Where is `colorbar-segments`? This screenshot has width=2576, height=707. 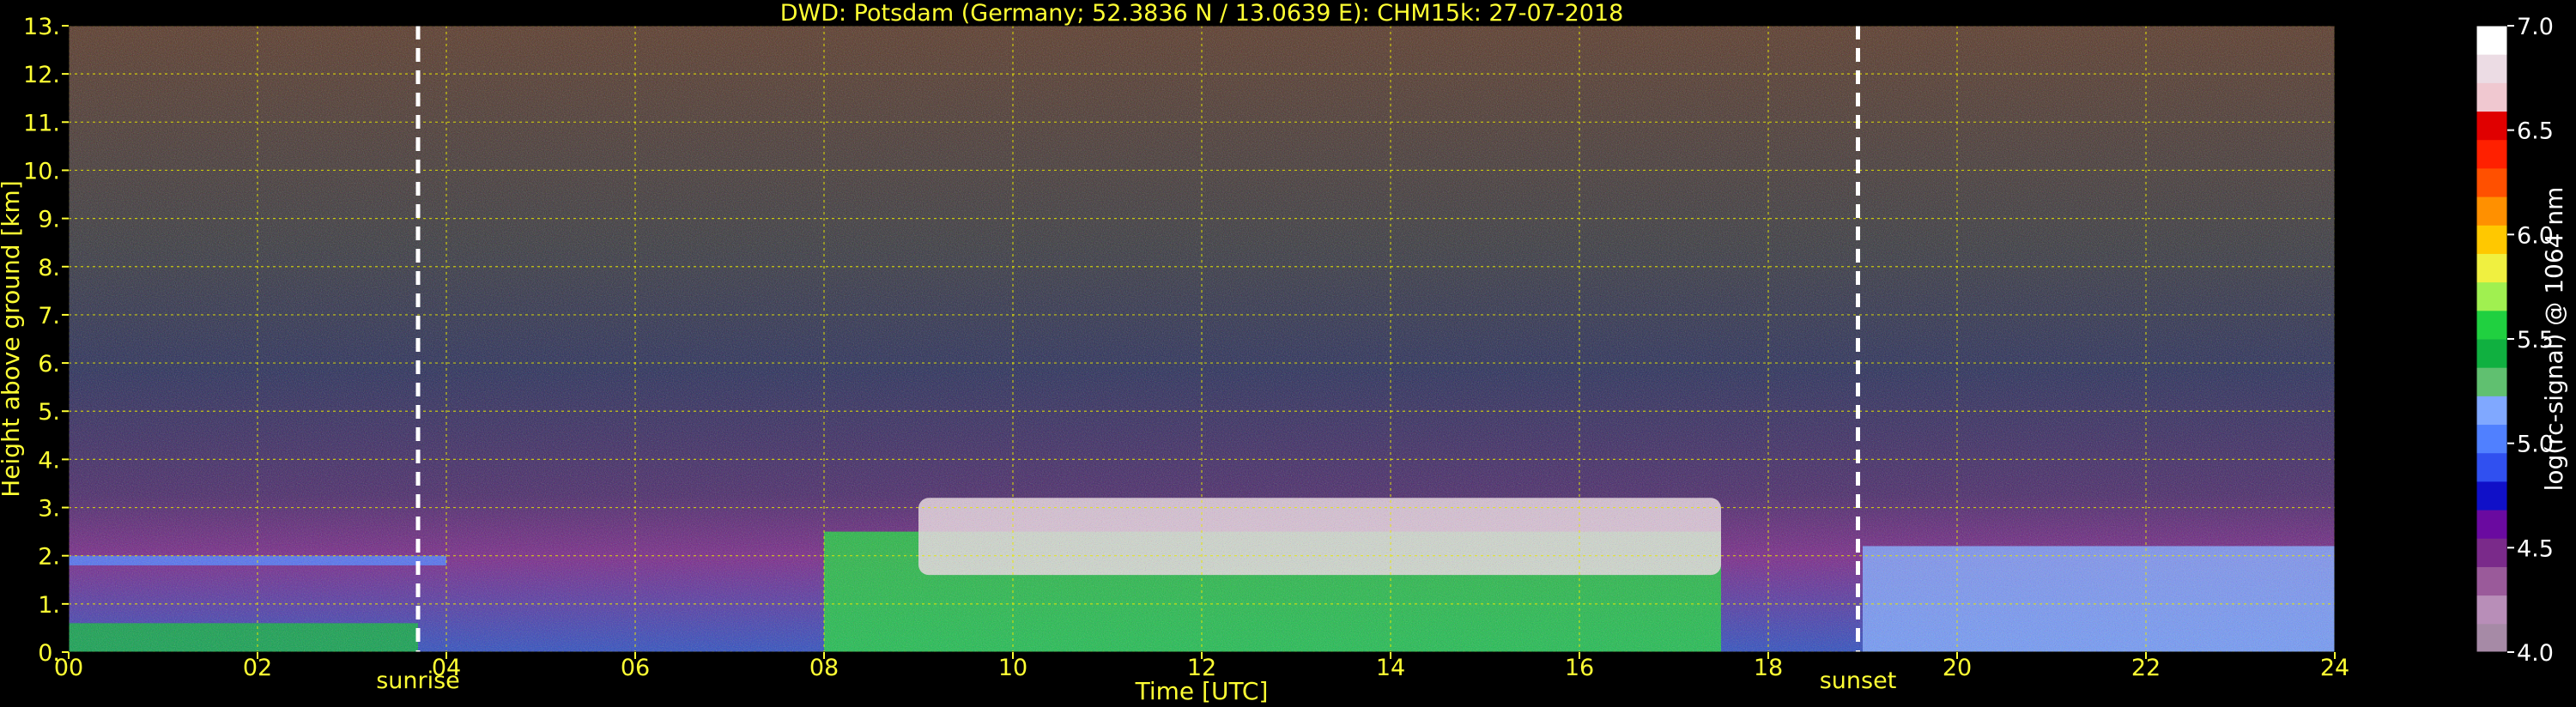
colorbar-segments is located at coordinates (2491, 339).